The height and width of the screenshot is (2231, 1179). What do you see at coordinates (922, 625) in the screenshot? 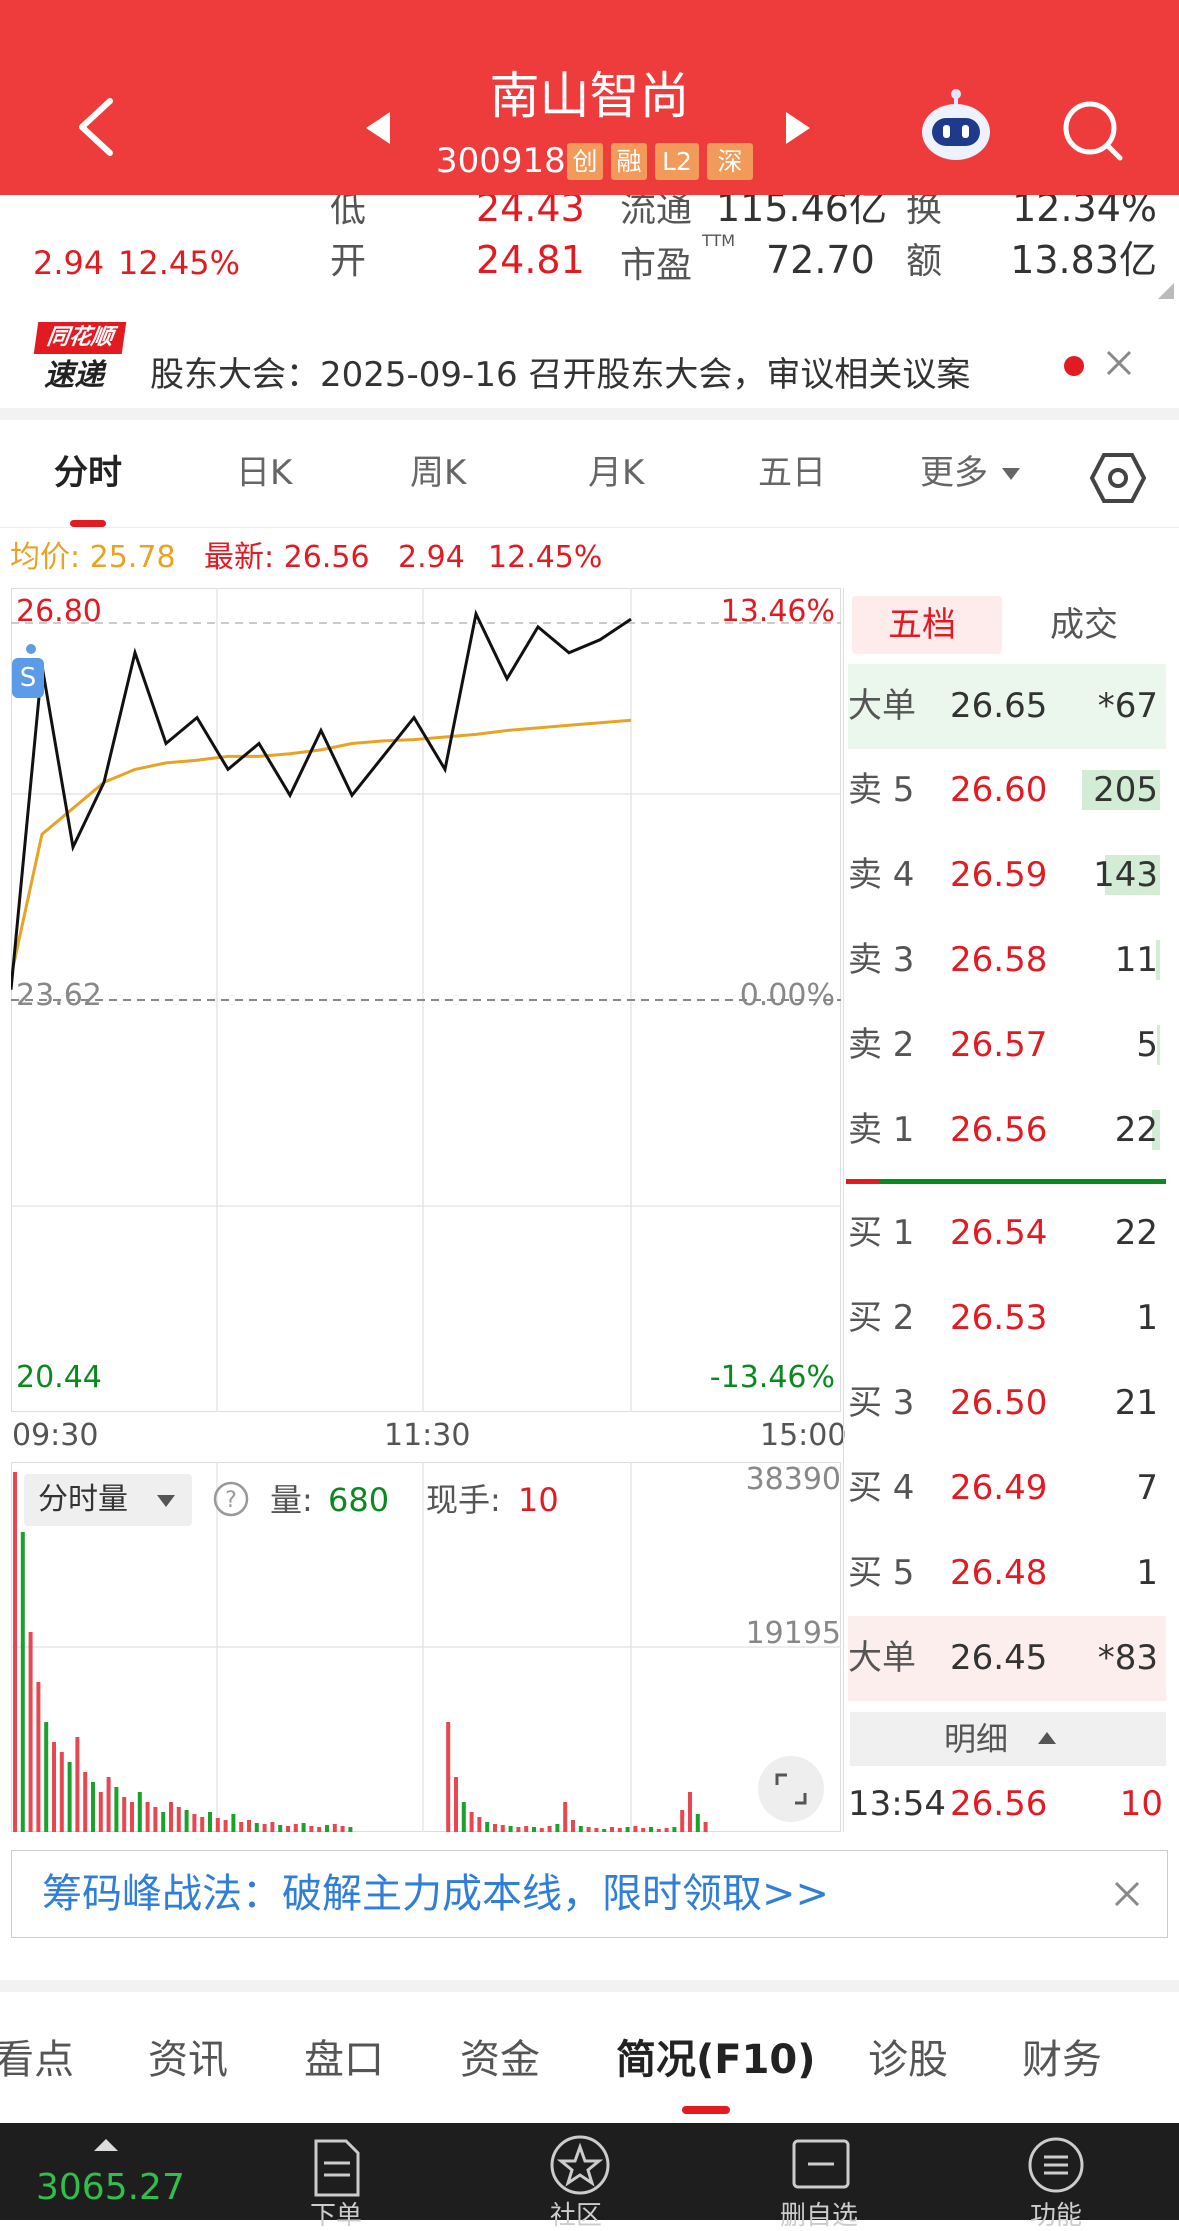
I see `tab-five-levels: 五档` at bounding box center [922, 625].